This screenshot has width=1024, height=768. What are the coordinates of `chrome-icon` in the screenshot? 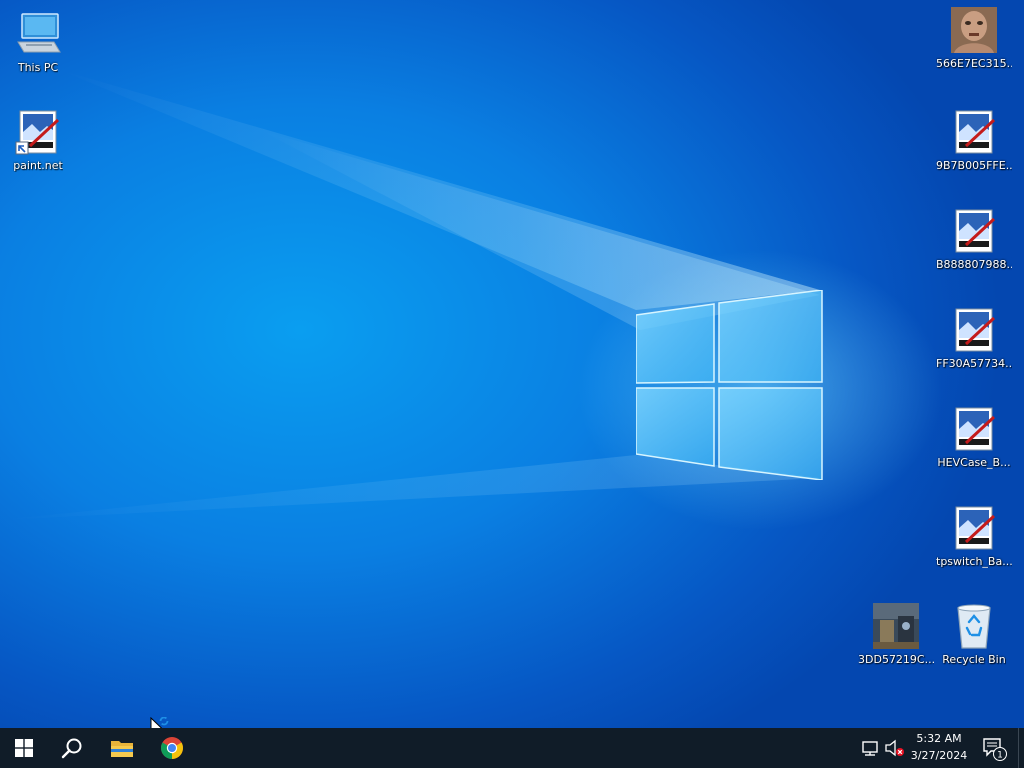 It's located at (172, 748).